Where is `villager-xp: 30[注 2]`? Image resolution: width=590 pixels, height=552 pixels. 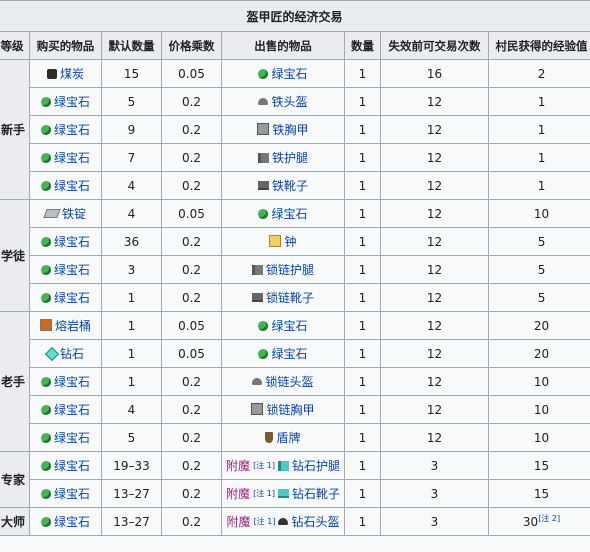
villager-xp: 30[注 2] is located at coordinates (538, 521).